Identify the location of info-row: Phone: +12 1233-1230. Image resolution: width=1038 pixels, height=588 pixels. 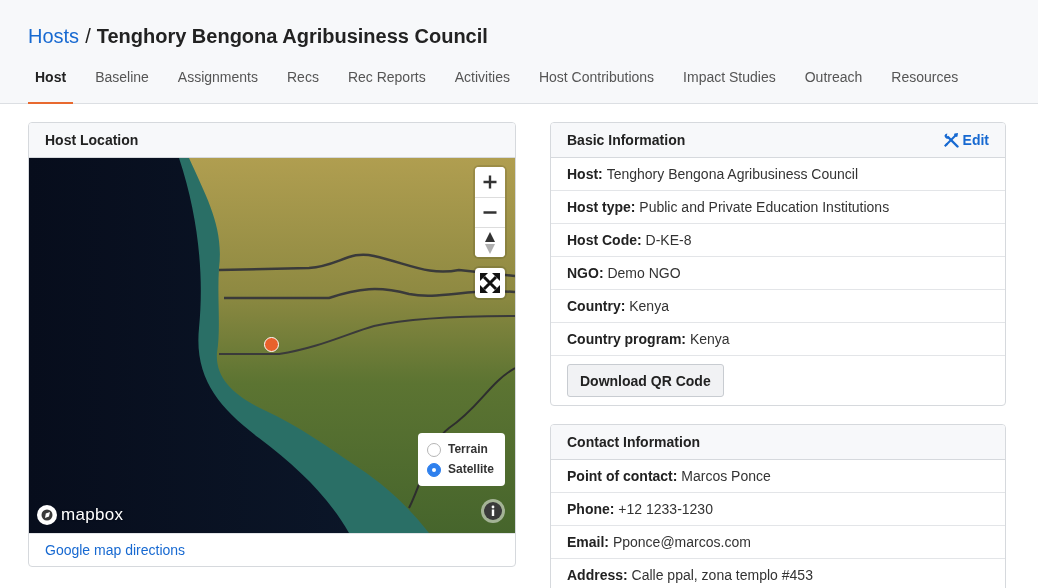
(778, 509).